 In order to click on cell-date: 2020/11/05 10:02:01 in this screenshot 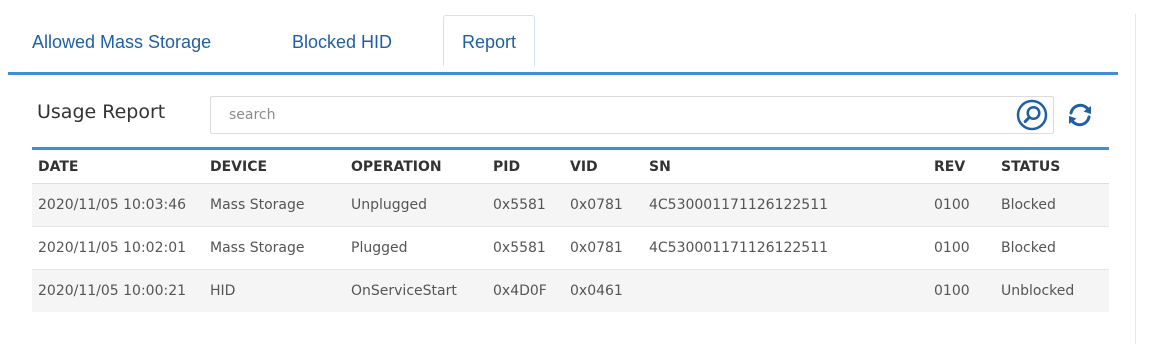, I will do `click(118, 248)`.